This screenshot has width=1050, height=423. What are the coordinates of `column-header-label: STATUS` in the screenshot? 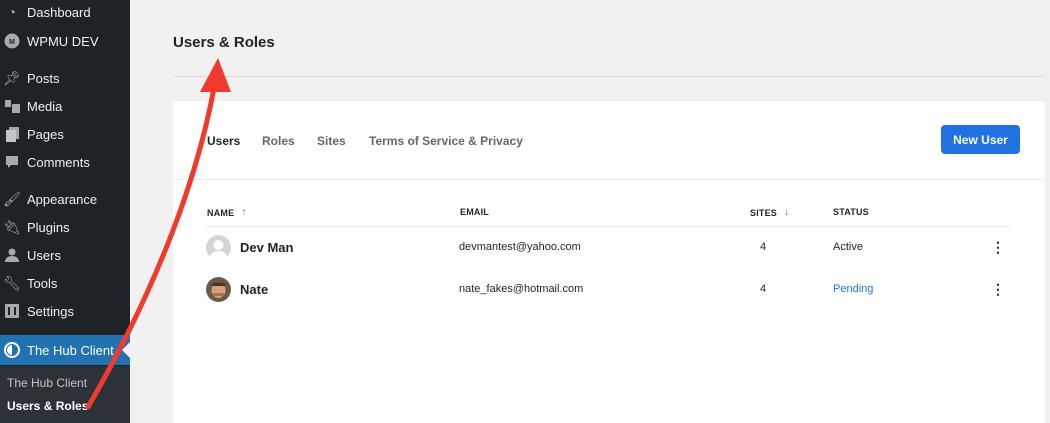 It's located at (851, 212).